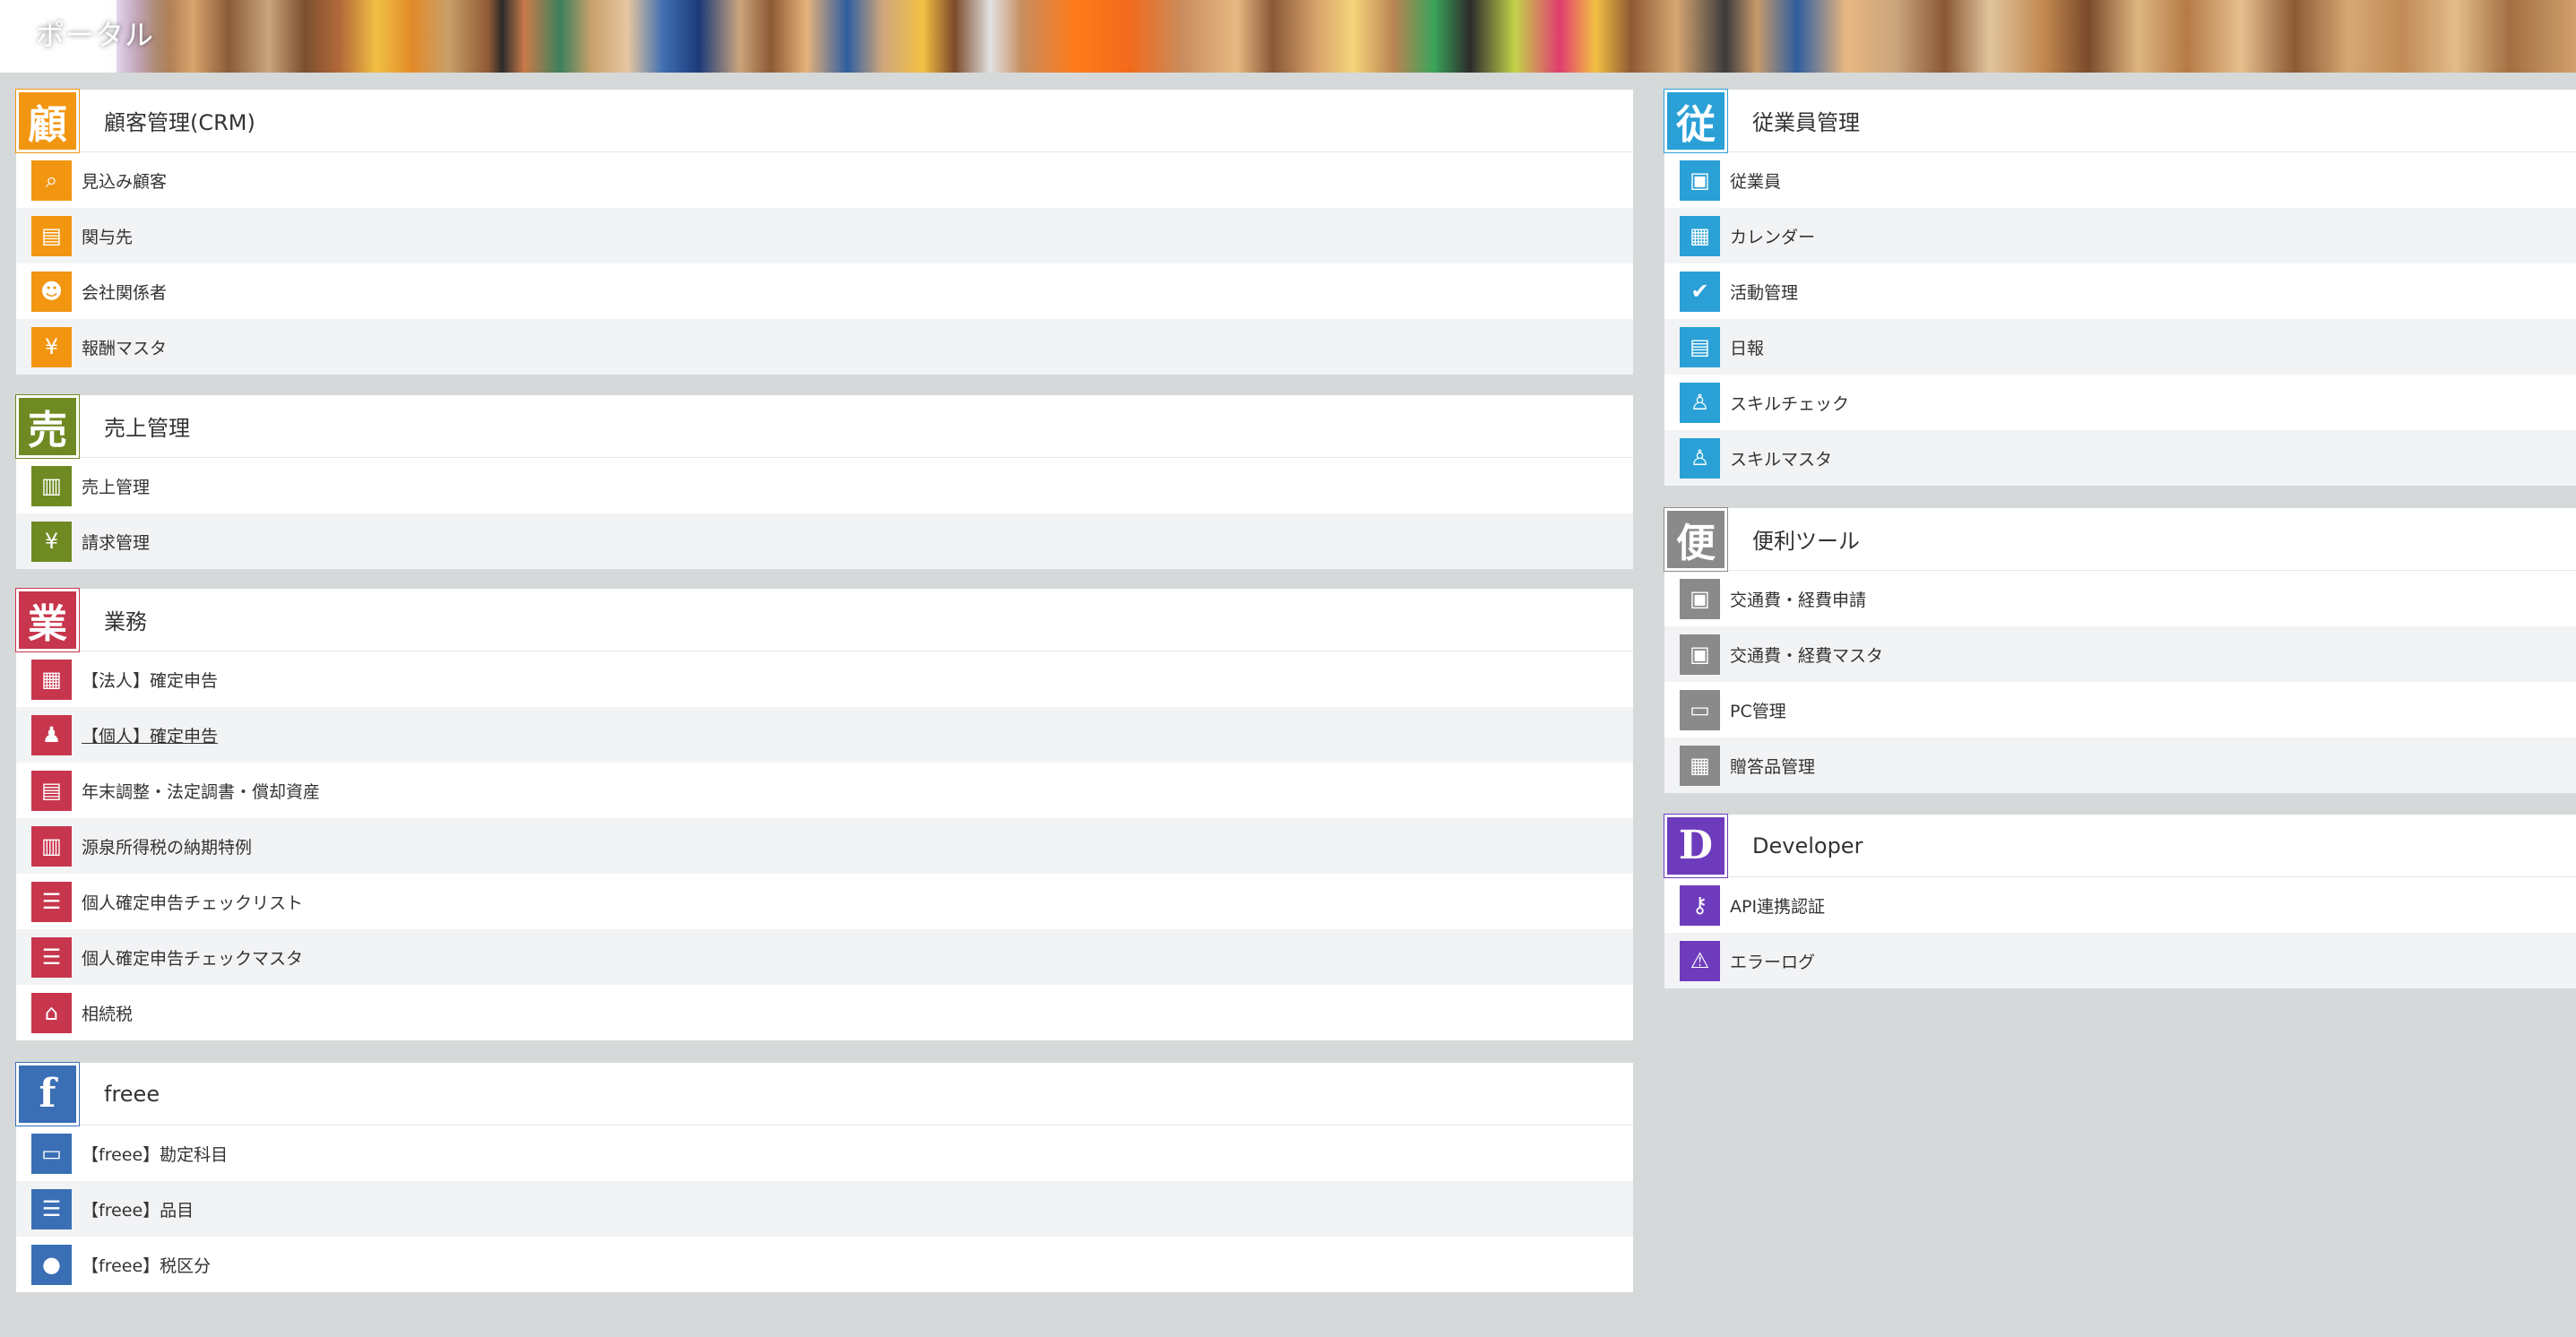 This screenshot has width=2576, height=1337. What do you see at coordinates (51, 486) in the screenshot?
I see `chart-icon: ▥` at bounding box center [51, 486].